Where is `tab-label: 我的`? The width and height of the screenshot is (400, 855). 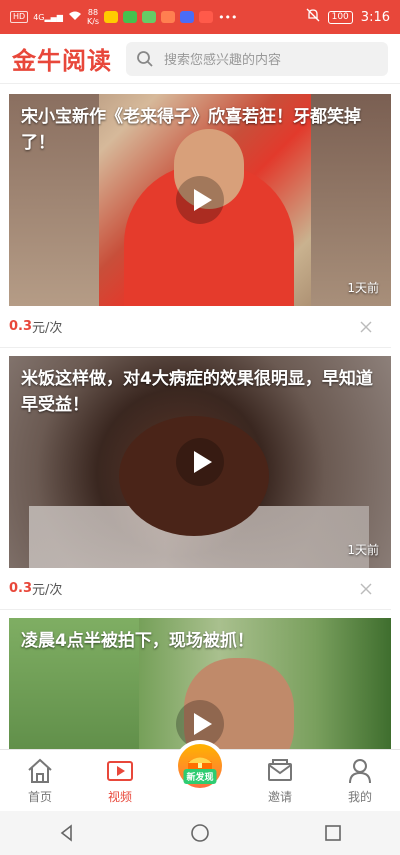
tab-label: 我的 is located at coordinates (359, 797).